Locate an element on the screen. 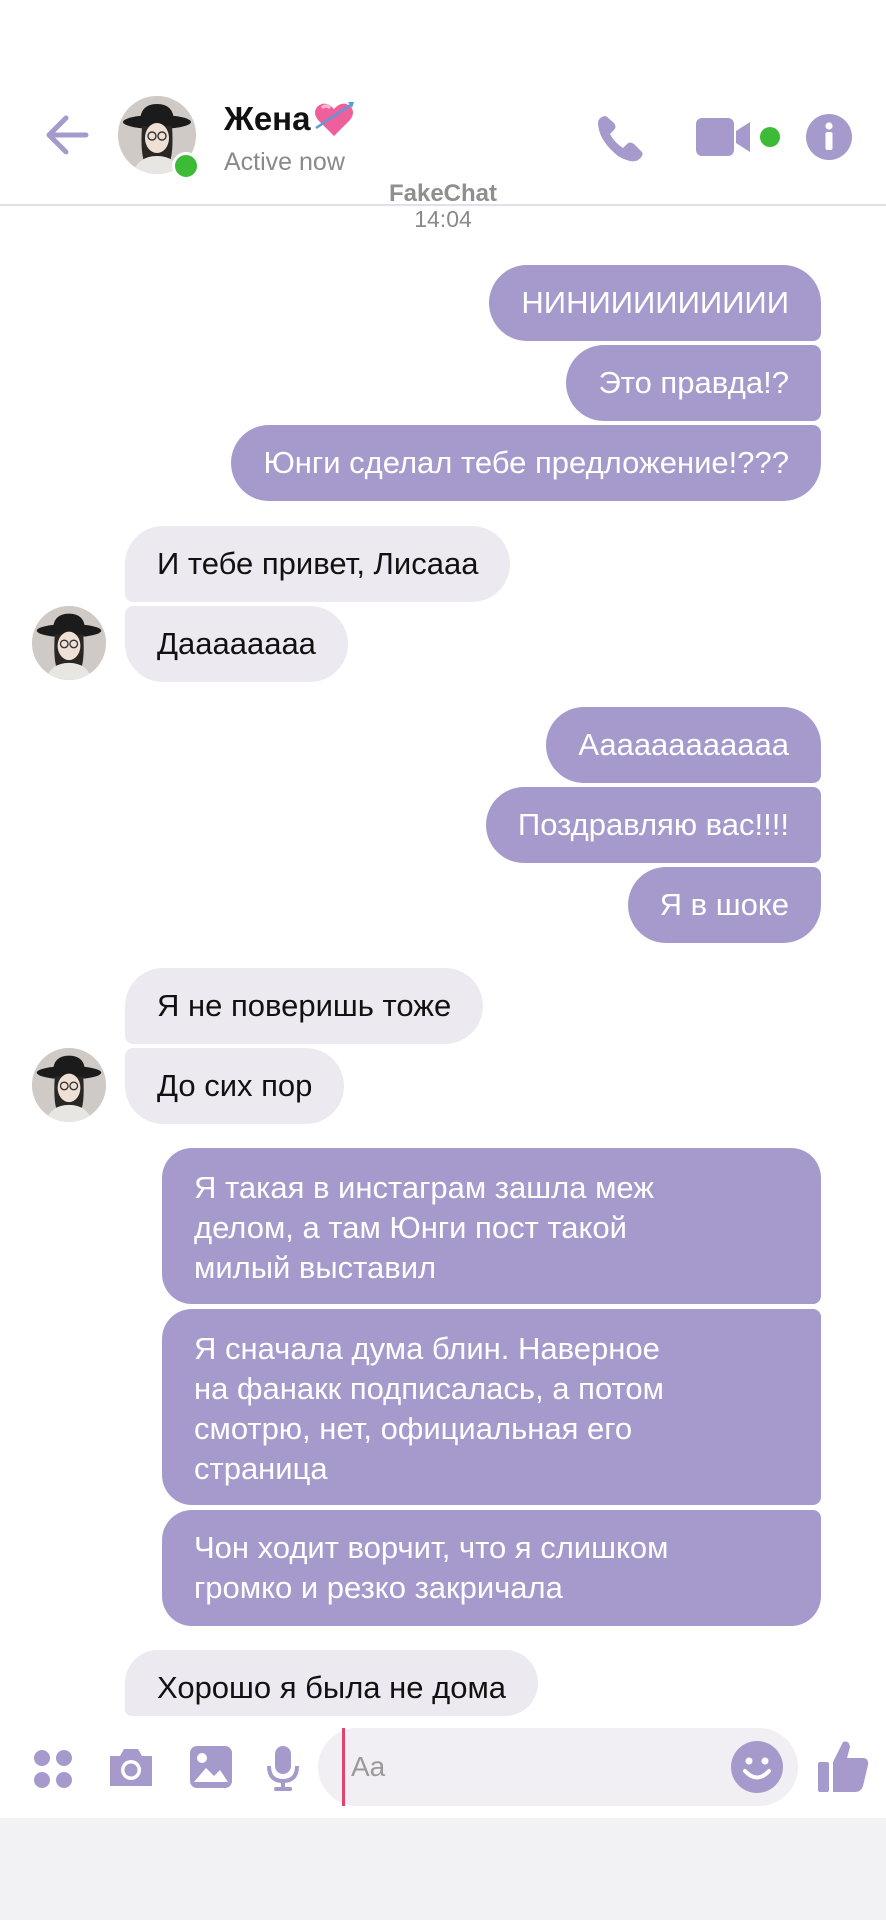 This screenshot has height=1920, width=886. gallery-icon is located at coordinates (211, 1767).